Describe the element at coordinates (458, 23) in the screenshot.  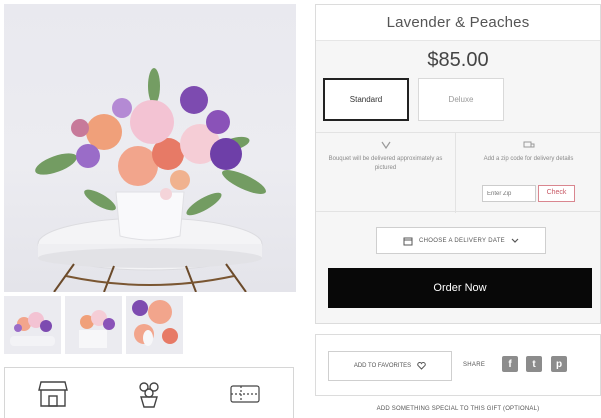
I see `product-title: Lavender & Peaches` at that location.